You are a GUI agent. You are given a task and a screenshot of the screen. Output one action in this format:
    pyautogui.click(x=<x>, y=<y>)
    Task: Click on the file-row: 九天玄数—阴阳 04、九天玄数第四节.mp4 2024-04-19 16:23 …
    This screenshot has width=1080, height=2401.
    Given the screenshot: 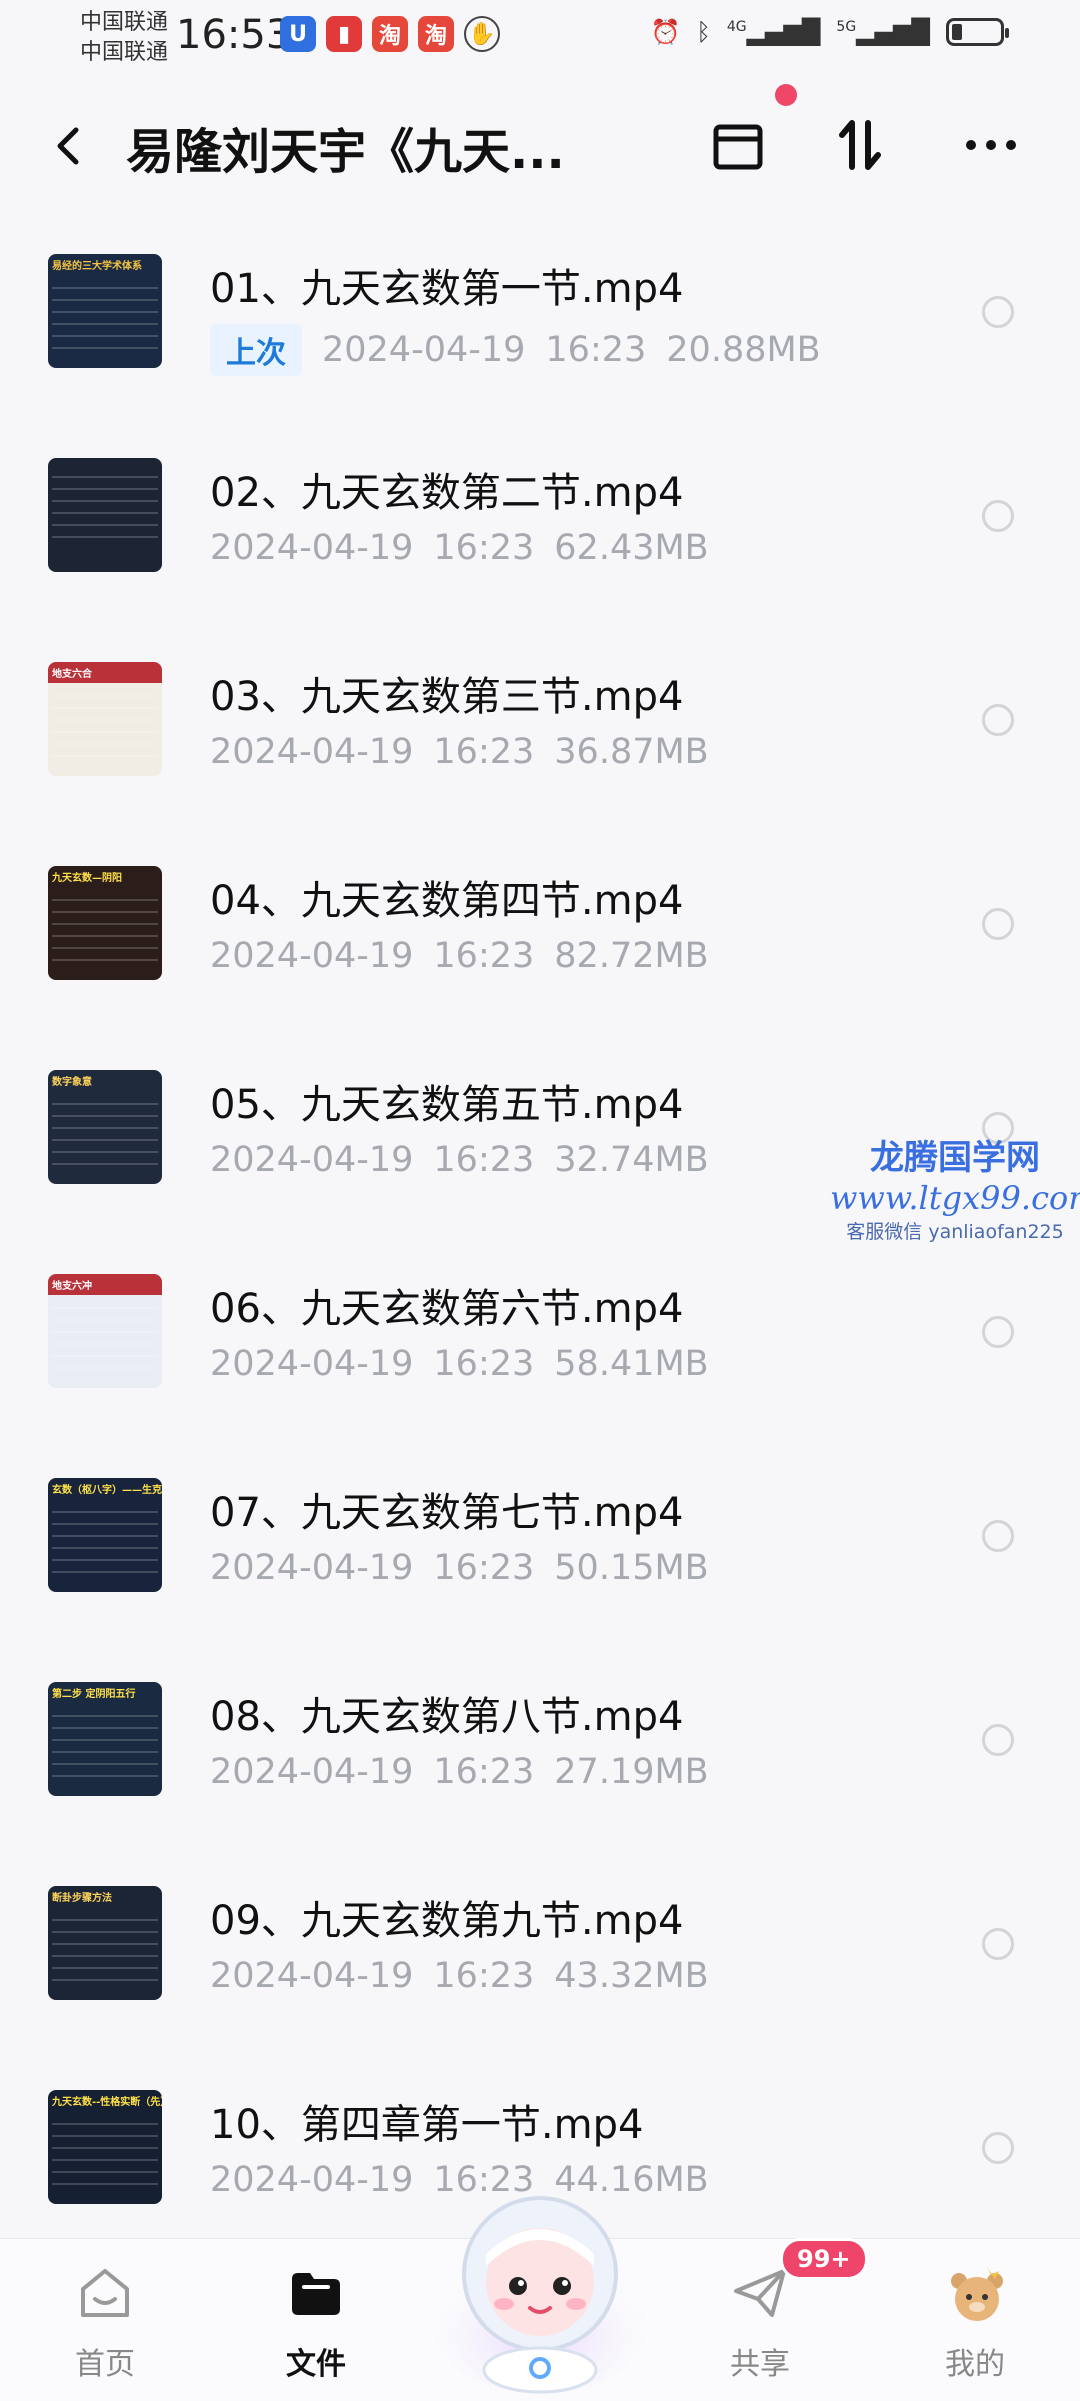 What is the action you would take?
    pyautogui.click(x=540, y=926)
    